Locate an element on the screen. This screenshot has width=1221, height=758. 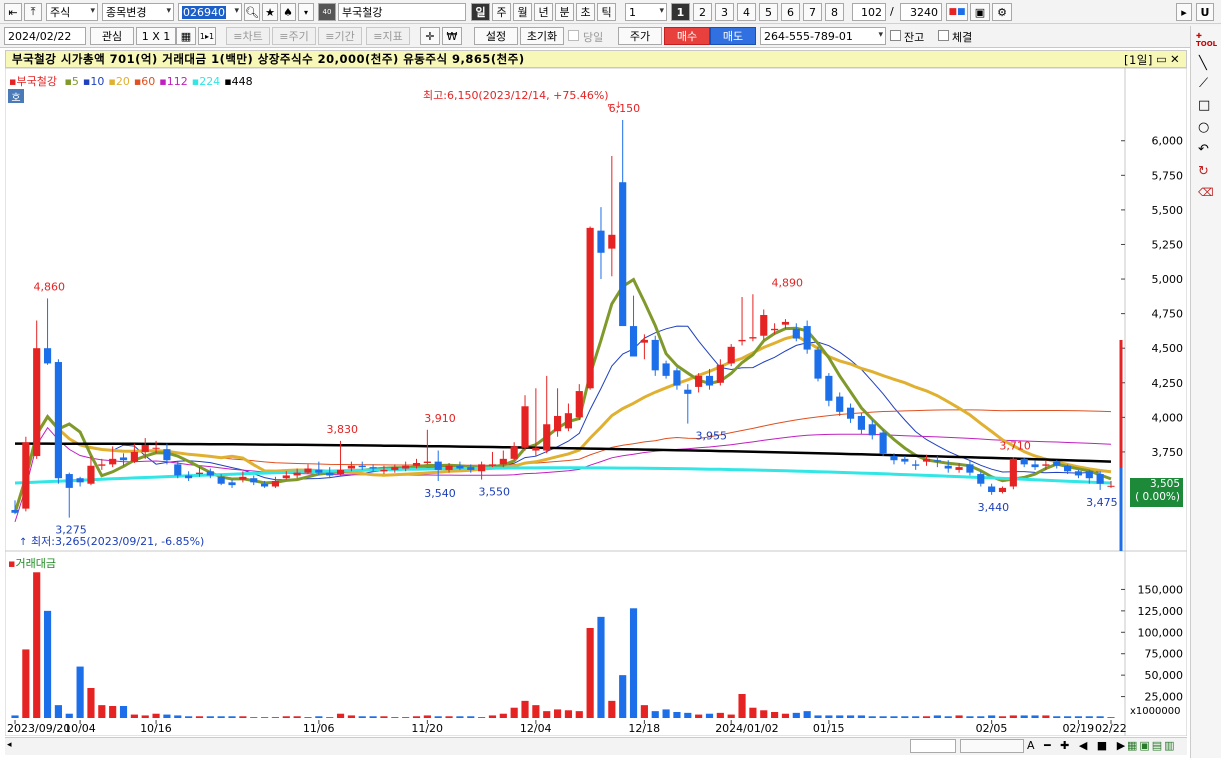
export-icons: ▦▣▤▥ is located at coordinates (1152, 745).